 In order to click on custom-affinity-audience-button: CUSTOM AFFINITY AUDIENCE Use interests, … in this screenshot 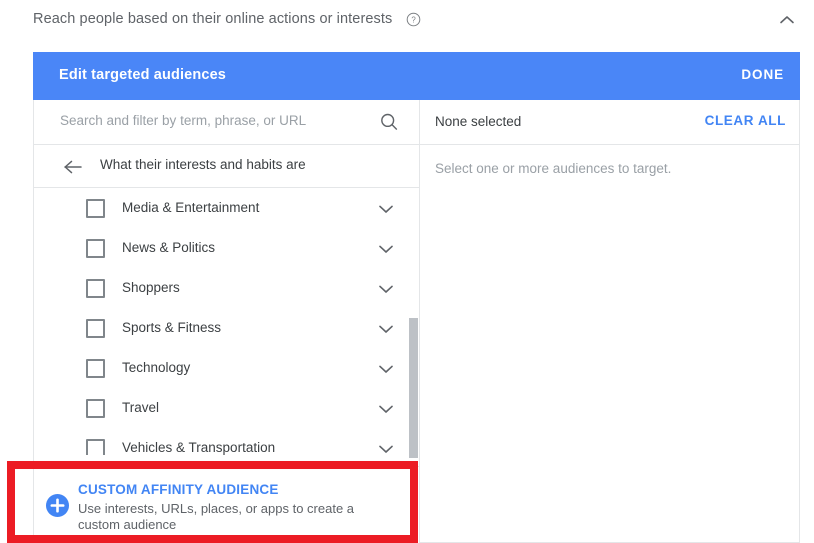, I will do `click(226, 504)`.